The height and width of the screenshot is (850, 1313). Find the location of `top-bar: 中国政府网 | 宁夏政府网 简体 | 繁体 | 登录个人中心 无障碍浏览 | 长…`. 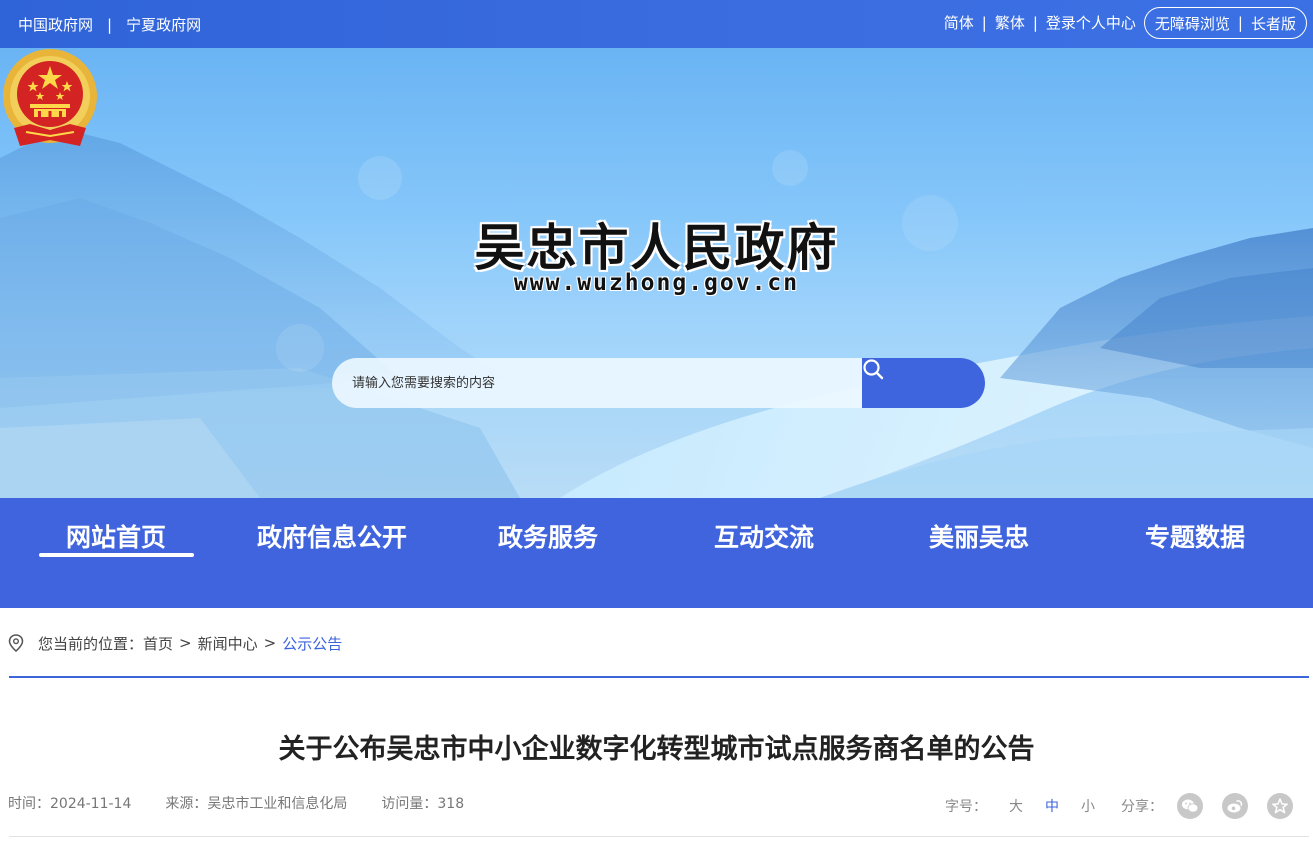

top-bar: 中国政府网 | 宁夏政府网 简体 | 繁体 | 登录个人中心 无障碍浏览 | 长… is located at coordinates (656, 24).